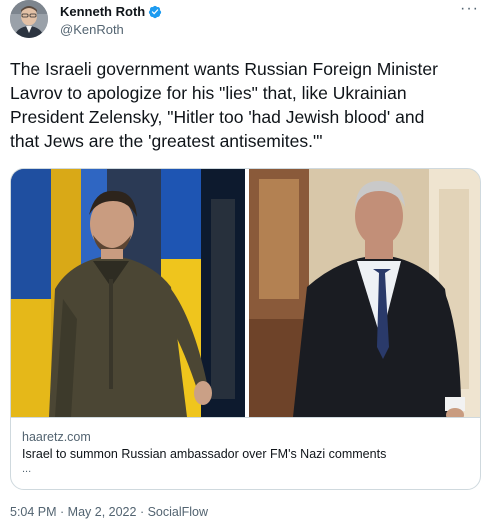  I want to click on avatar, so click(29, 19).